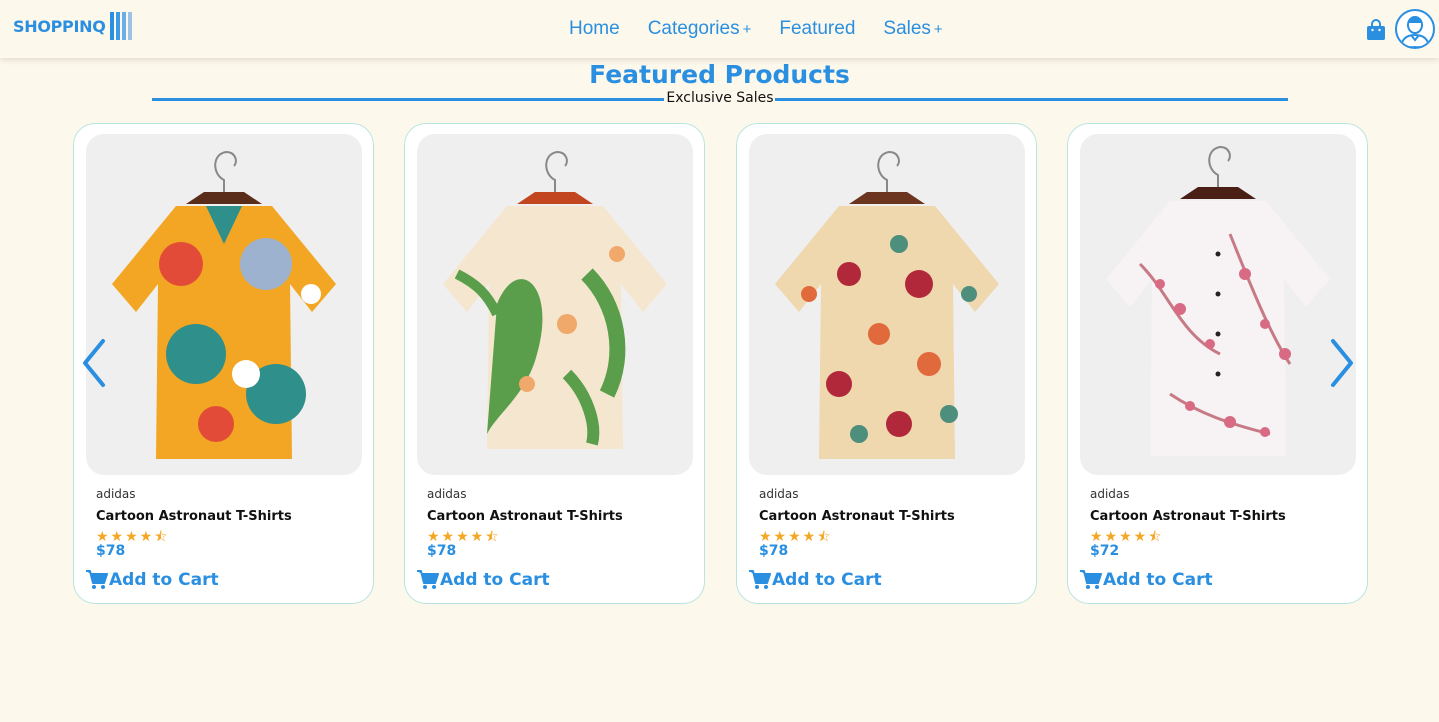 This screenshot has height=722, width=1439. I want to click on nav-featured-label: Featured, so click(817, 28).